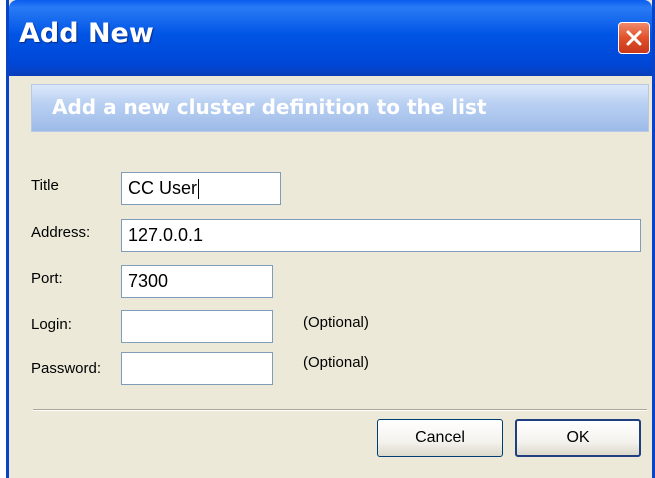 This screenshot has width=655, height=478. Describe the element at coordinates (197, 368) in the screenshot. I see `password-field` at that location.